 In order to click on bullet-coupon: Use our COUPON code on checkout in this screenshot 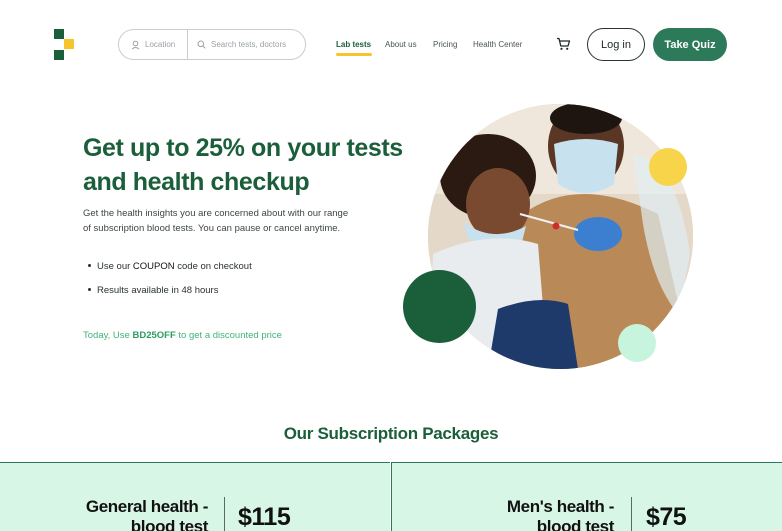, I will do `click(170, 266)`.